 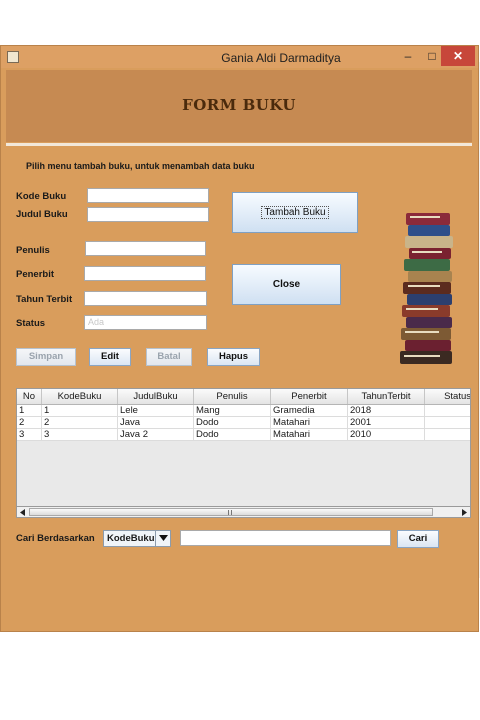 What do you see at coordinates (169, 357) in the screenshot?
I see `batal-button: Batal` at bounding box center [169, 357].